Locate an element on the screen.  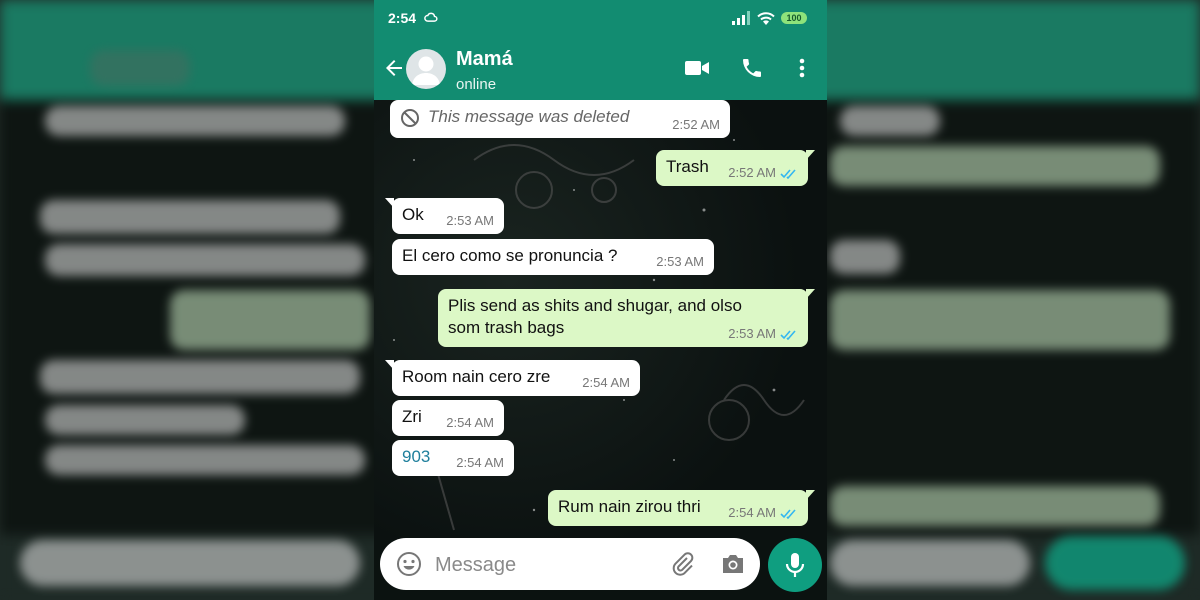
emoji-icon is located at coordinates (409, 564).